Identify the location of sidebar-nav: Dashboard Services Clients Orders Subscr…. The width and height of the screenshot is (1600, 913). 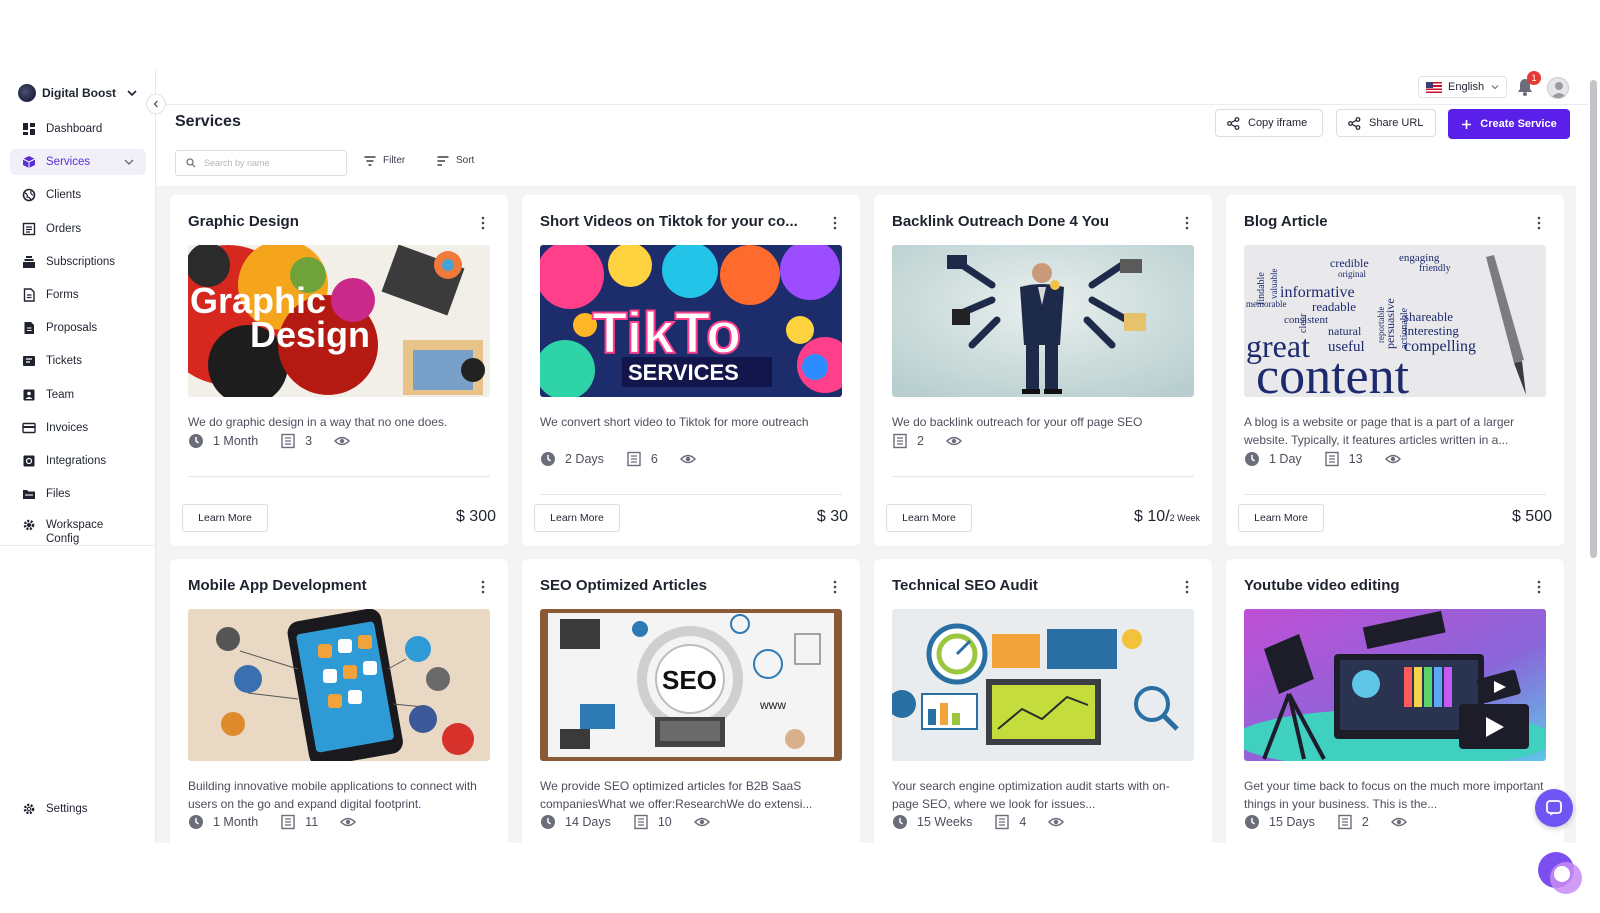
(78, 336).